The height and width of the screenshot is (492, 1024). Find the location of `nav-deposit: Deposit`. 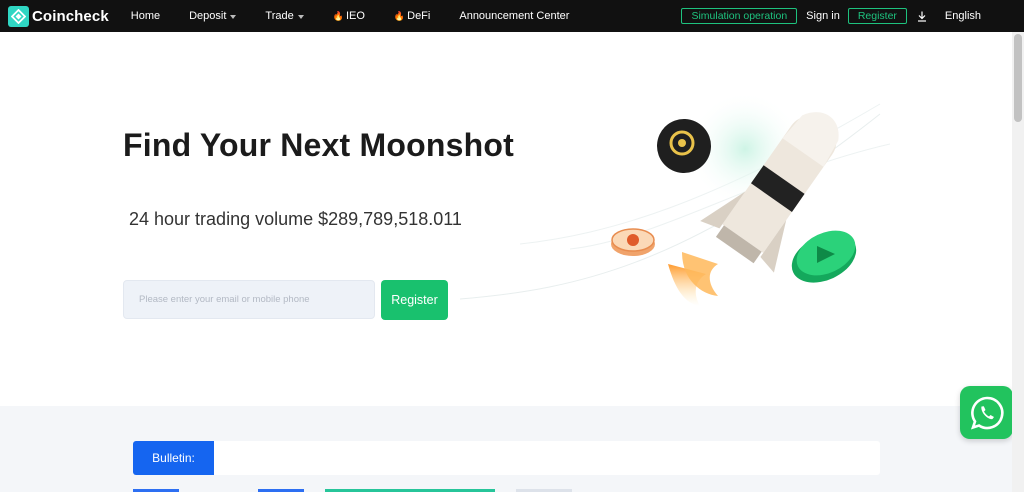

nav-deposit: Deposit is located at coordinates (213, 16).